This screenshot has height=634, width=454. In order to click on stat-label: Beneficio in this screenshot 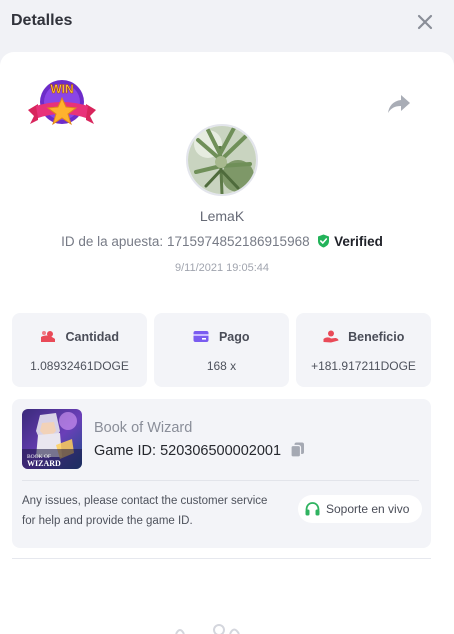, I will do `click(376, 337)`.